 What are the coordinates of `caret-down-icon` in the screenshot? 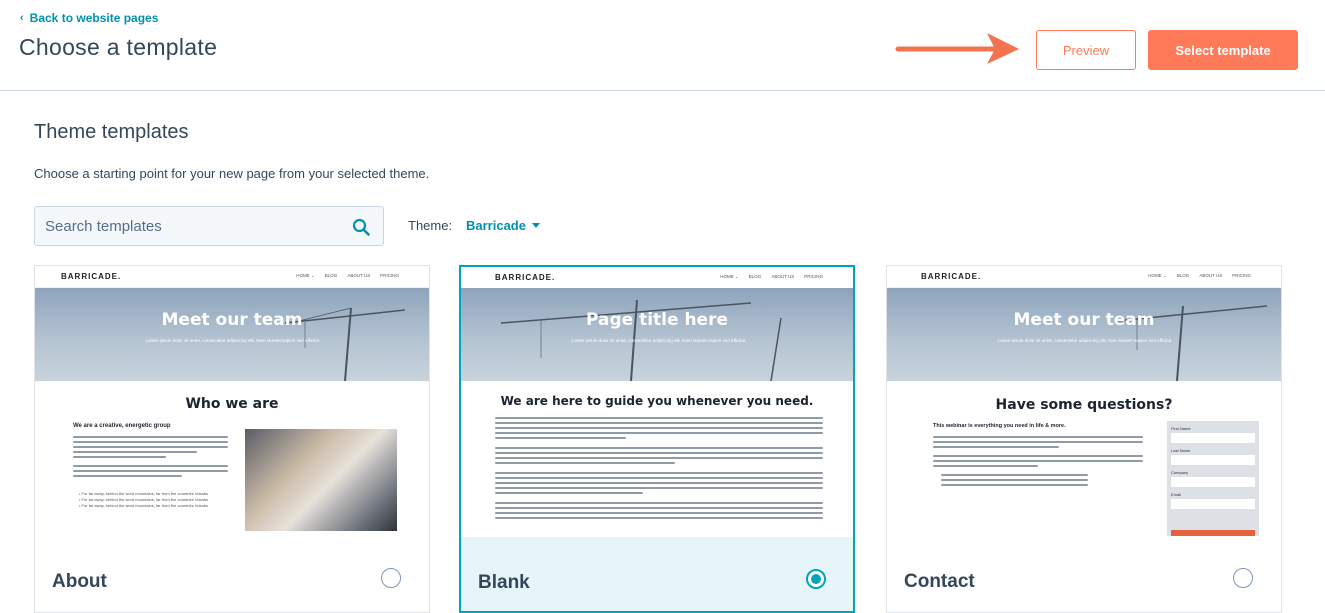 It's located at (535, 225).